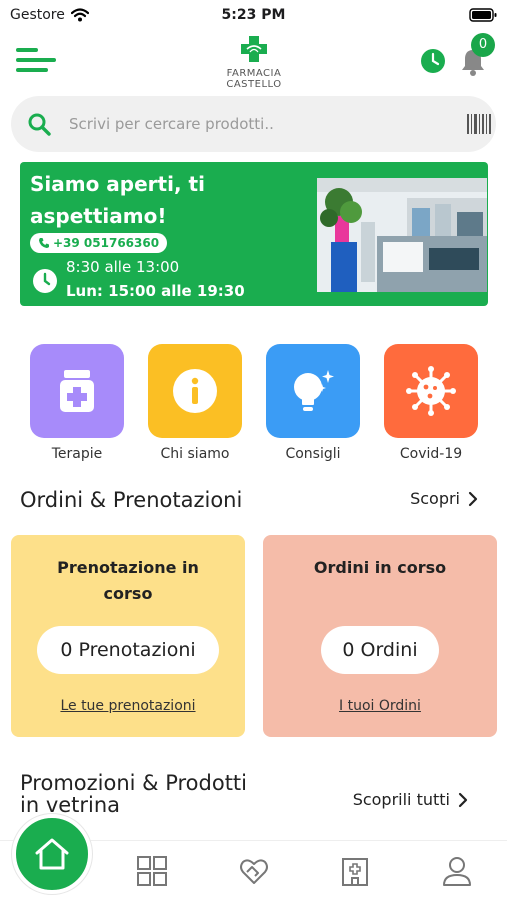 This screenshot has width=507, height=900. I want to click on shortcut-consigli: Consigli, so click(313, 403).